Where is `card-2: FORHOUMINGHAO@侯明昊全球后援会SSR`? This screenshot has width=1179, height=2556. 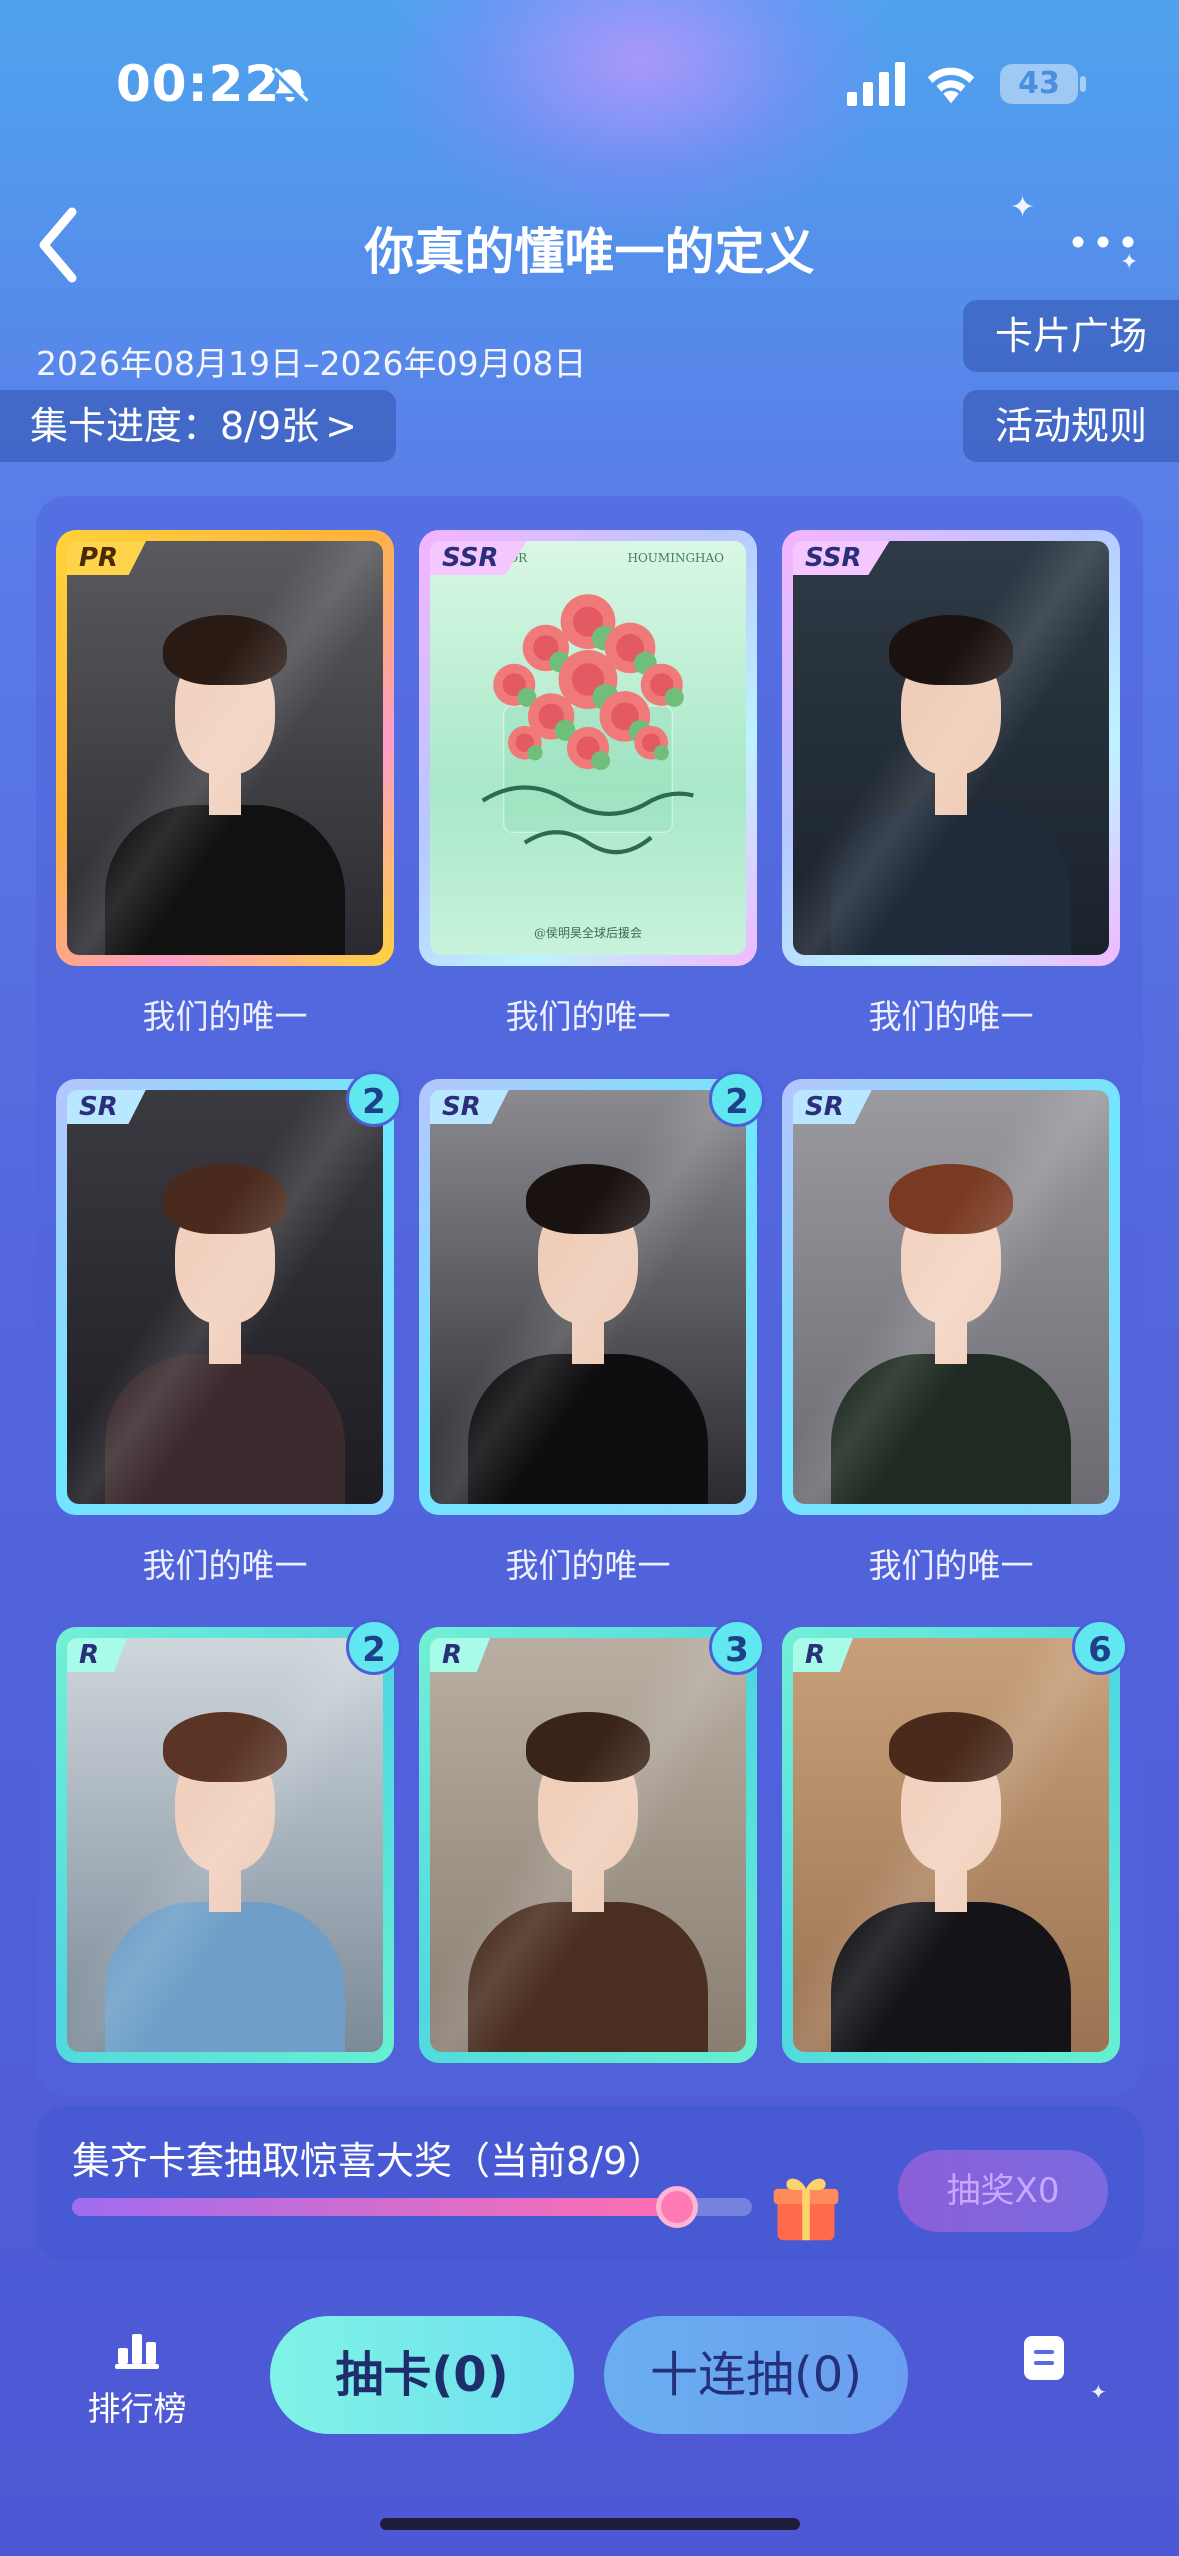
card-2: FORHOUMINGHAO@侯明昊全球后援会SSR is located at coordinates (588, 748).